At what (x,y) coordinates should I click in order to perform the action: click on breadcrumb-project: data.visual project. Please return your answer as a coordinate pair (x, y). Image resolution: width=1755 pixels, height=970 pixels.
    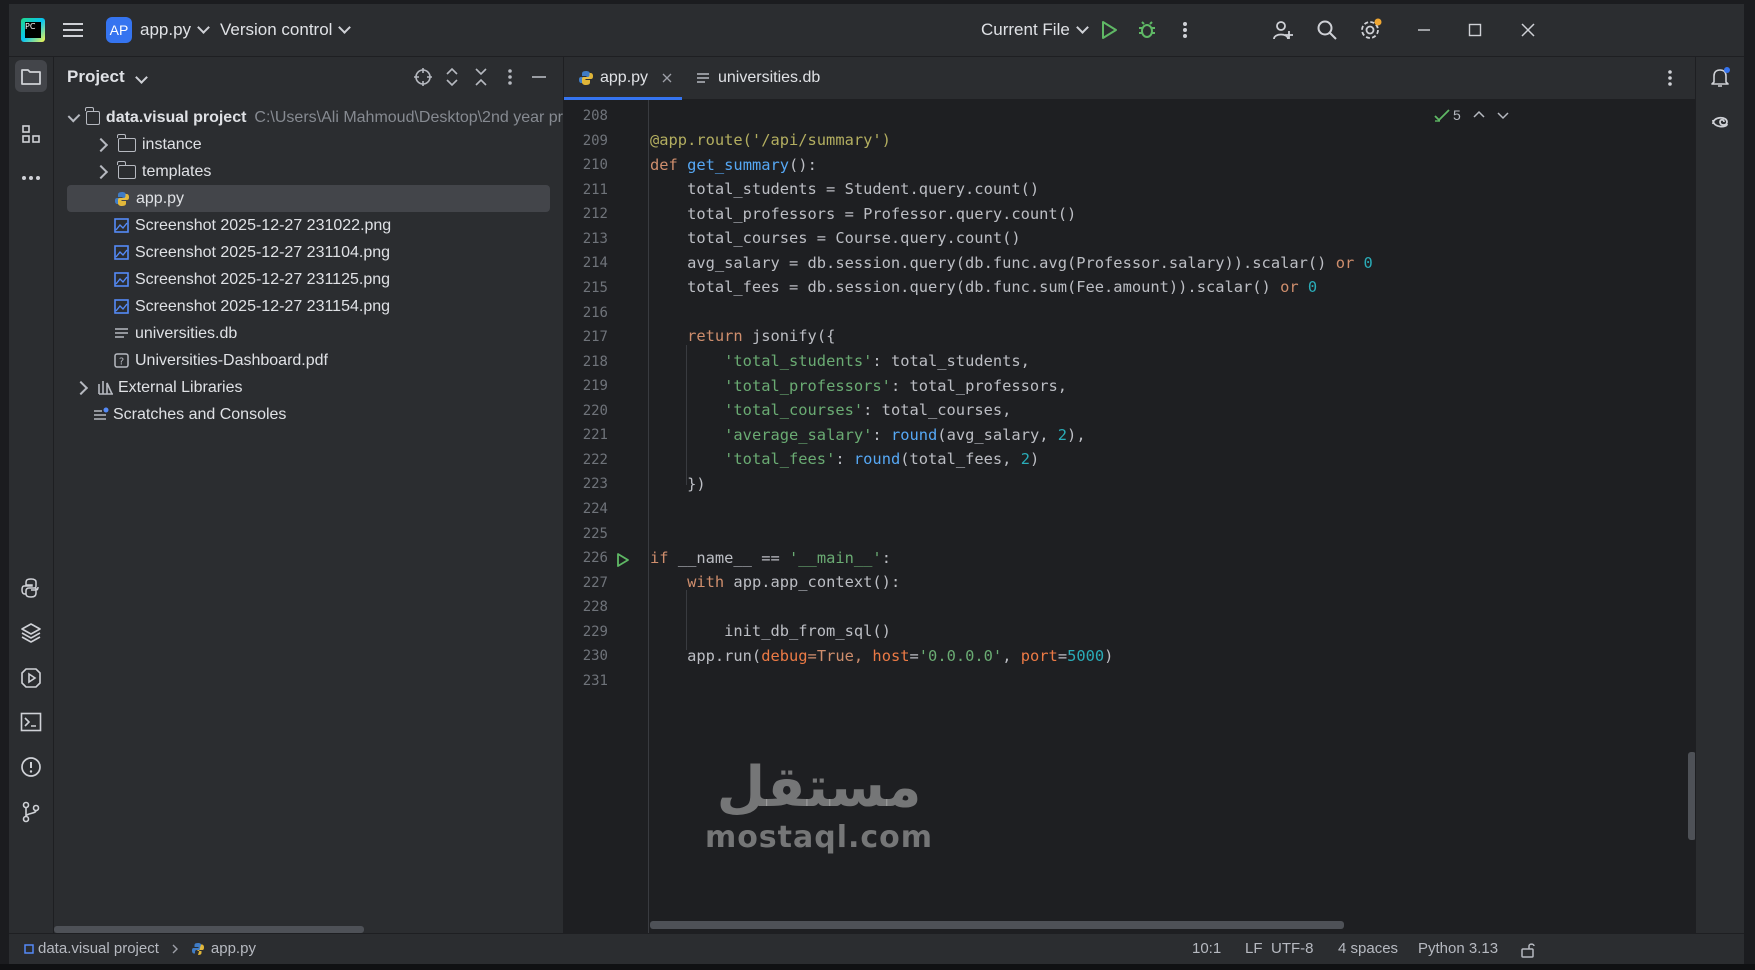
    Looking at the image, I should click on (98, 948).